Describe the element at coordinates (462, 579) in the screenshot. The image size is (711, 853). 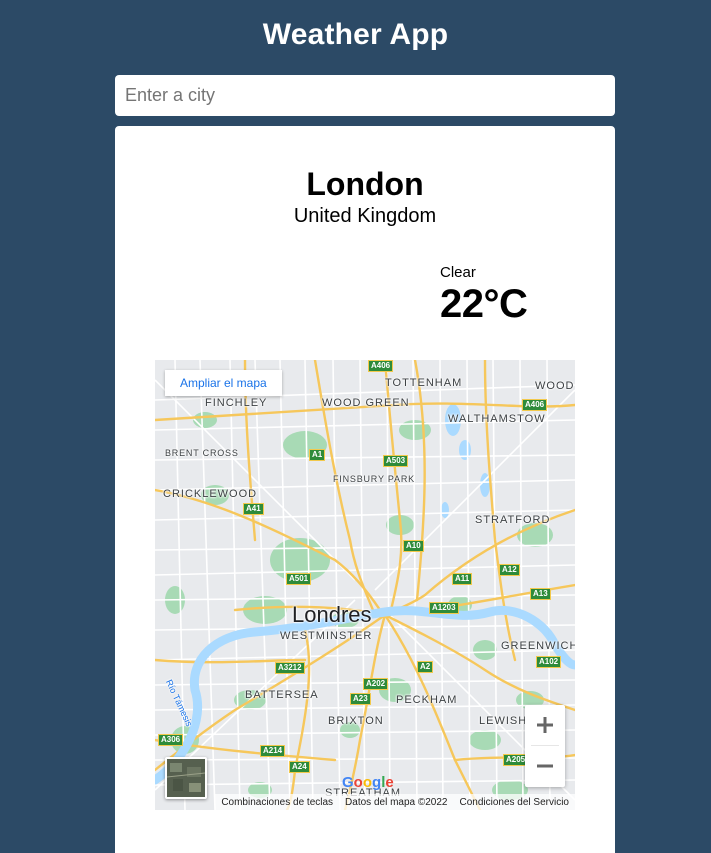
I see `road-badge-a11: A11` at that location.